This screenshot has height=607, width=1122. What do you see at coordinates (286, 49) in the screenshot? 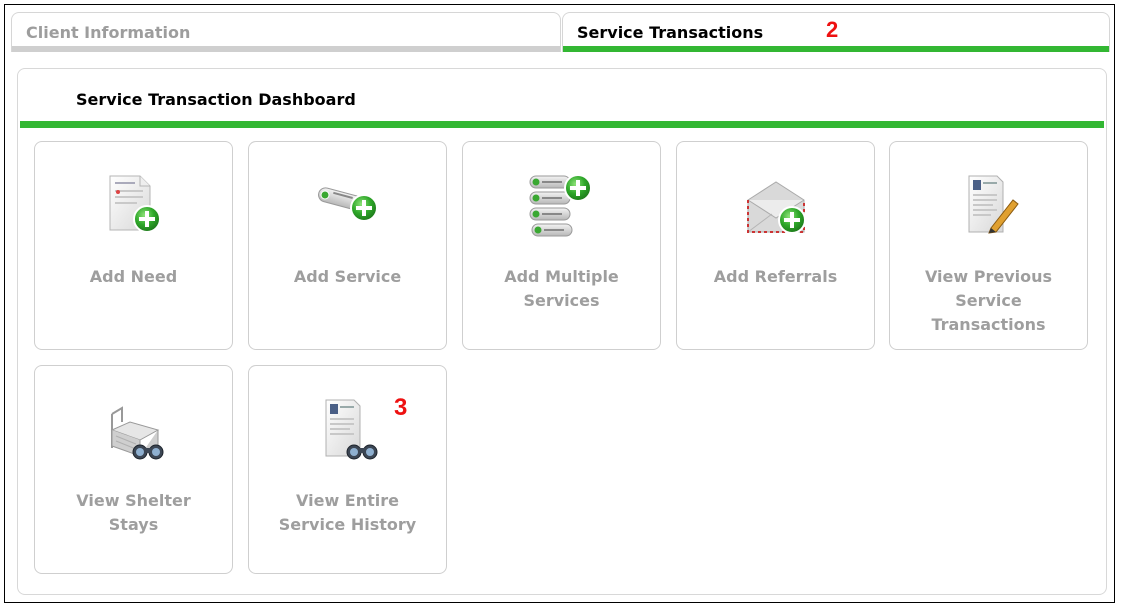
I see `tab-underline-inactive` at bounding box center [286, 49].